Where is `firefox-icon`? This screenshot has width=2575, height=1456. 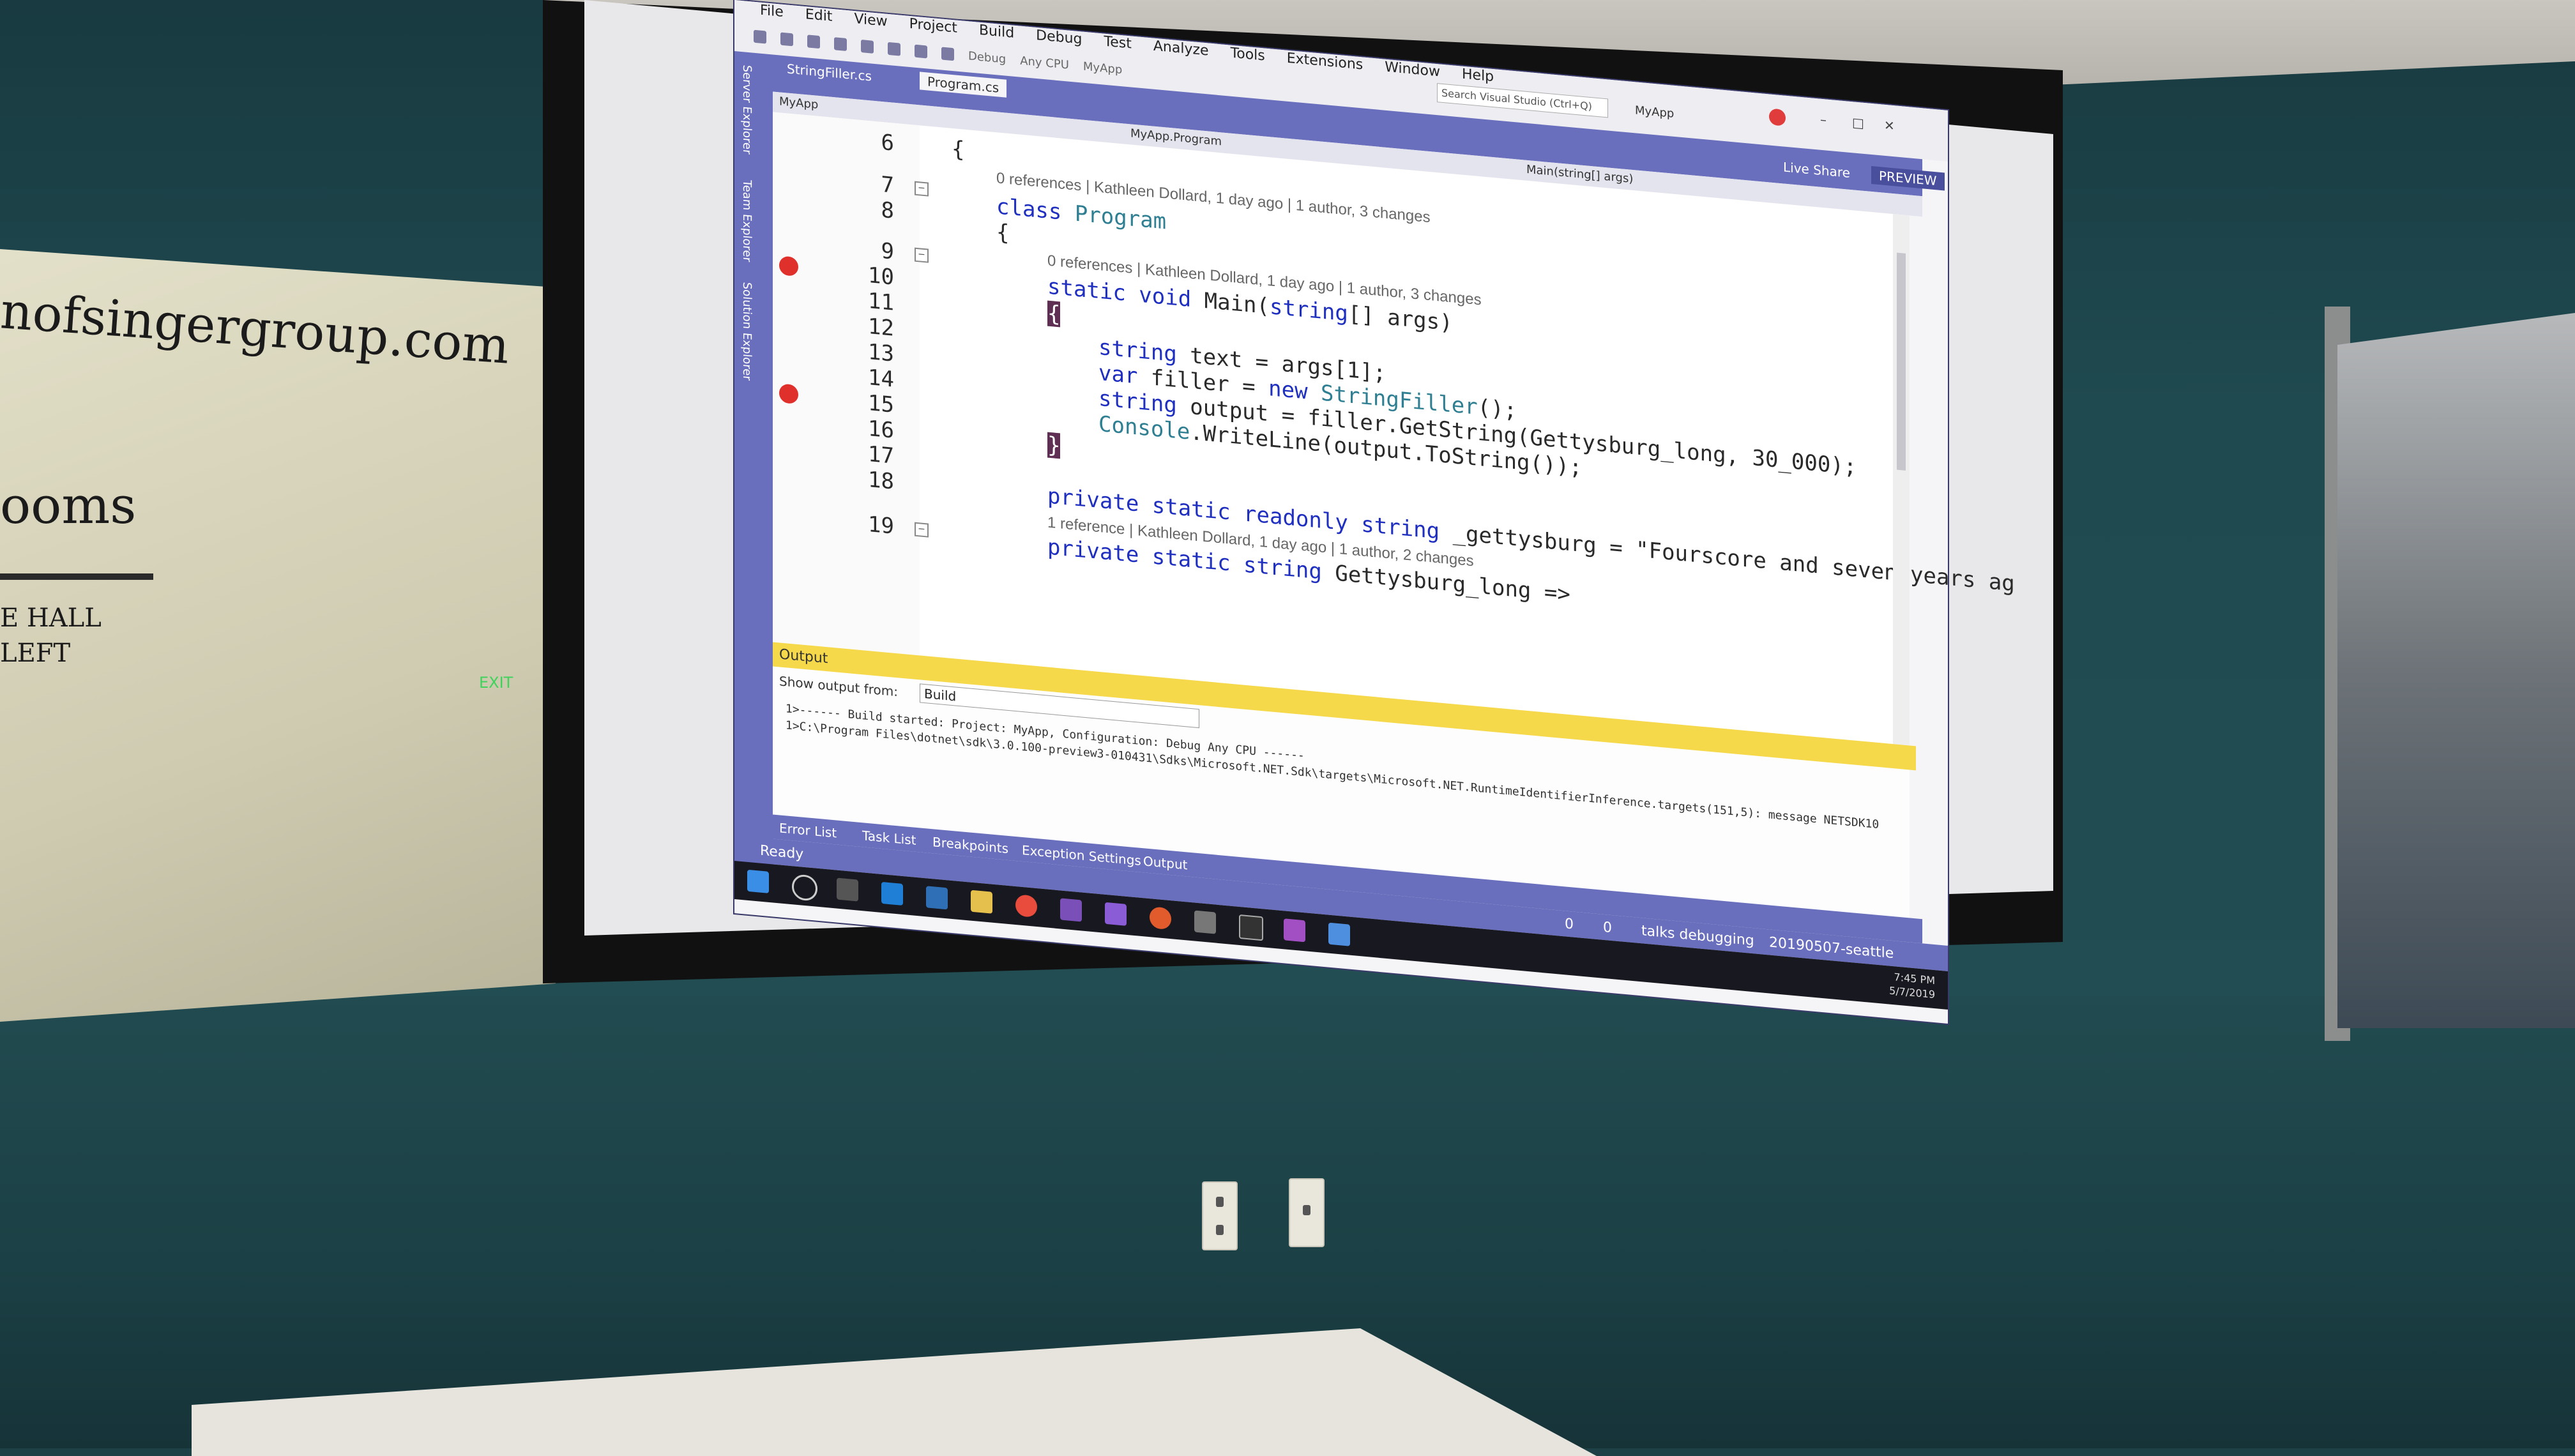 firefox-icon is located at coordinates (1160, 918).